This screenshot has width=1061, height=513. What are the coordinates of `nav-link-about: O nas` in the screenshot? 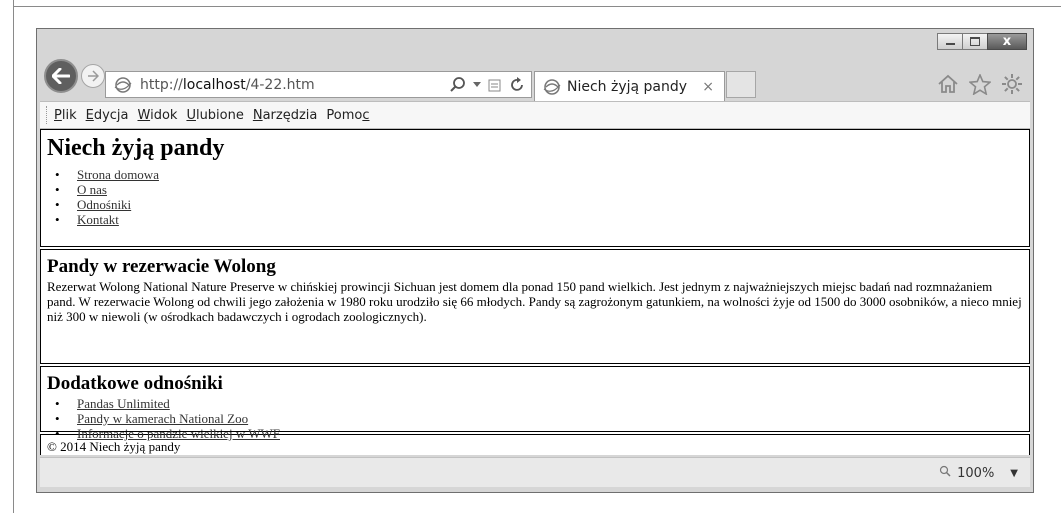 It's located at (92, 189).